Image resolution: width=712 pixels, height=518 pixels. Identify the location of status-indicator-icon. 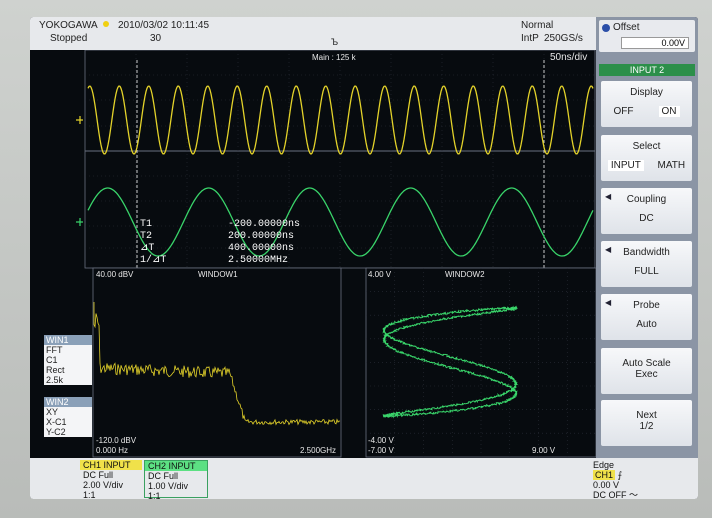
(106, 24).